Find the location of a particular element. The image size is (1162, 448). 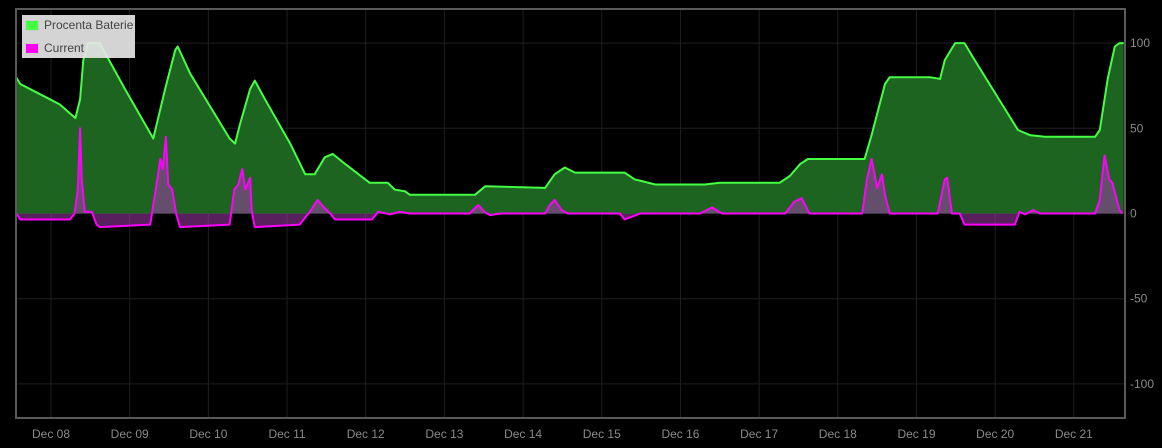

x-tick-label: Dec 14 is located at coordinates (523, 434).